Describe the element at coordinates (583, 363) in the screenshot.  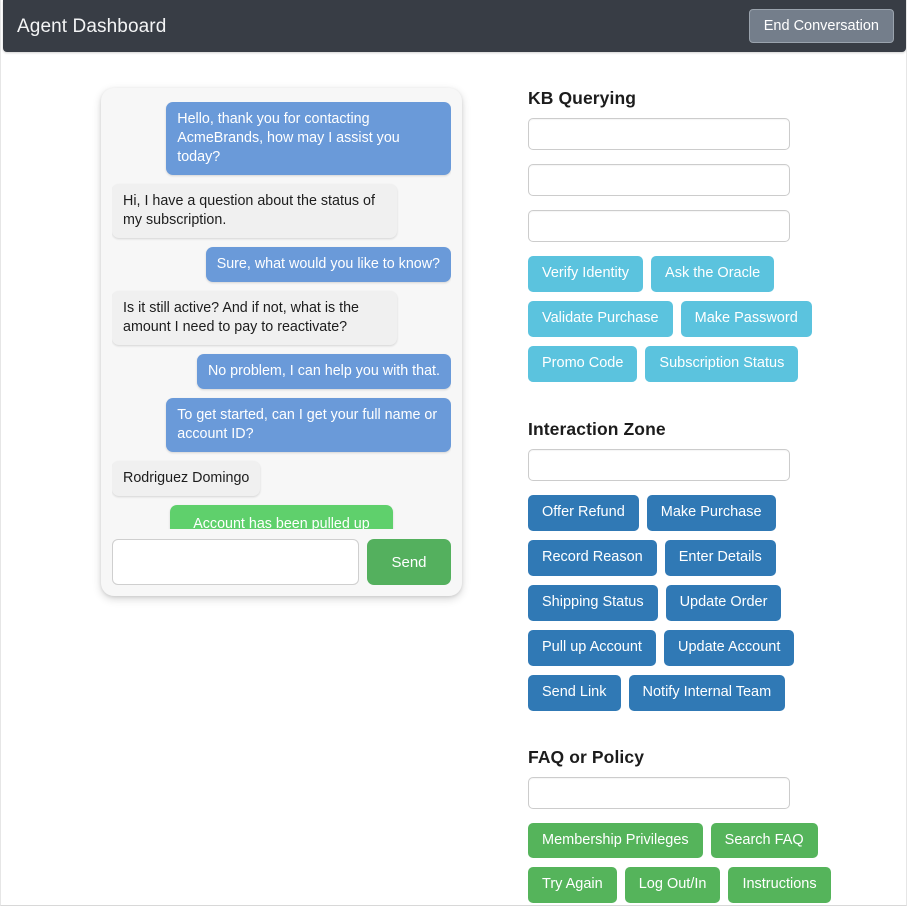
I see `kb-button-promo-code: Promo Code` at that location.